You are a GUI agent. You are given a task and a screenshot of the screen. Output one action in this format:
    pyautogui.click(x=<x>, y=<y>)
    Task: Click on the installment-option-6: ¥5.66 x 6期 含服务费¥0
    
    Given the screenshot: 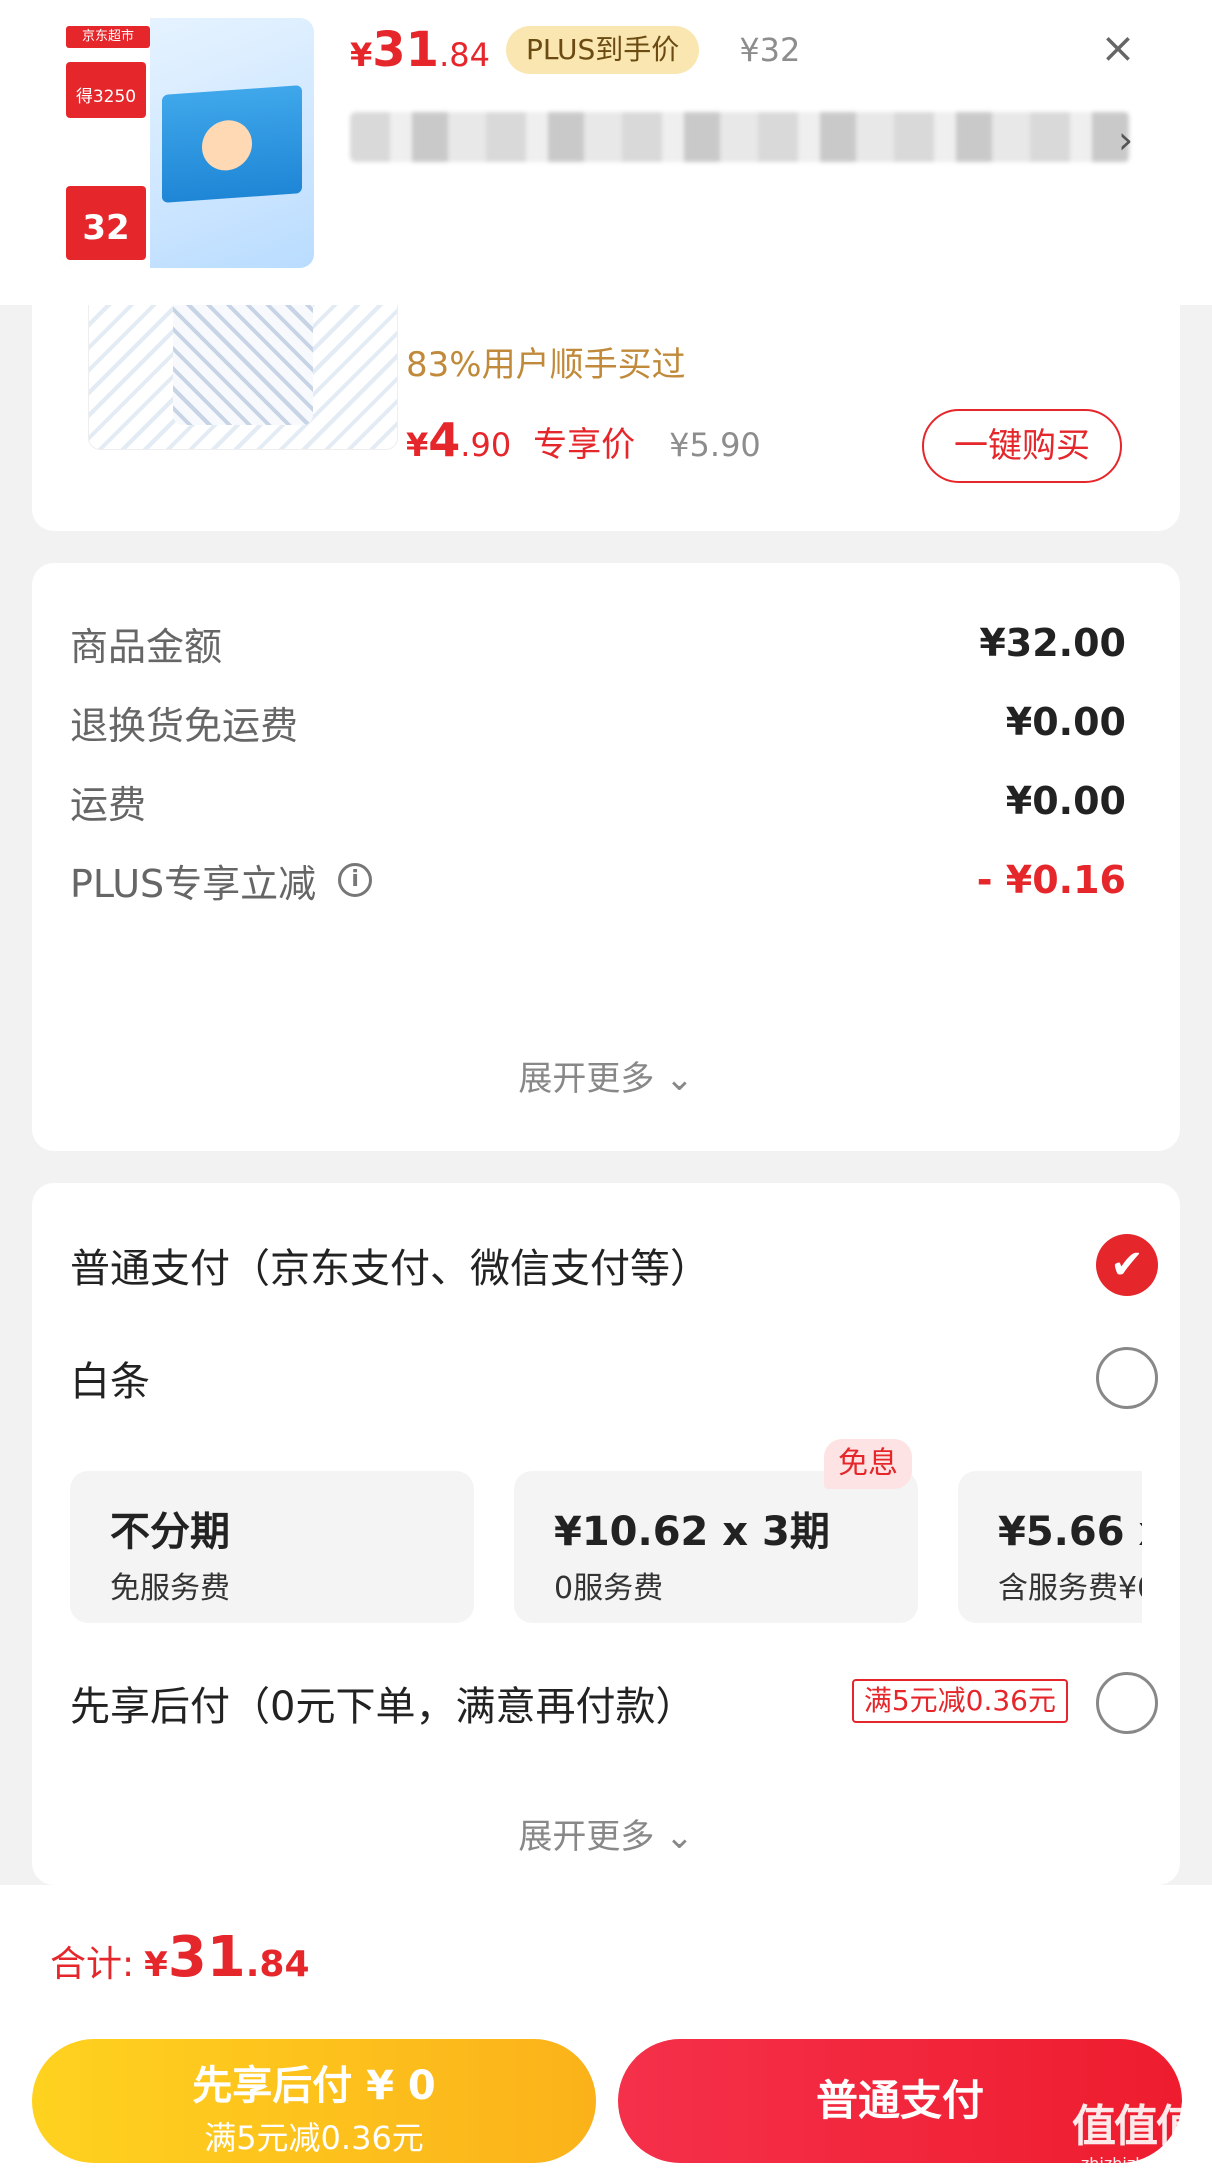 What is the action you would take?
    pyautogui.click(x=1050, y=1547)
    